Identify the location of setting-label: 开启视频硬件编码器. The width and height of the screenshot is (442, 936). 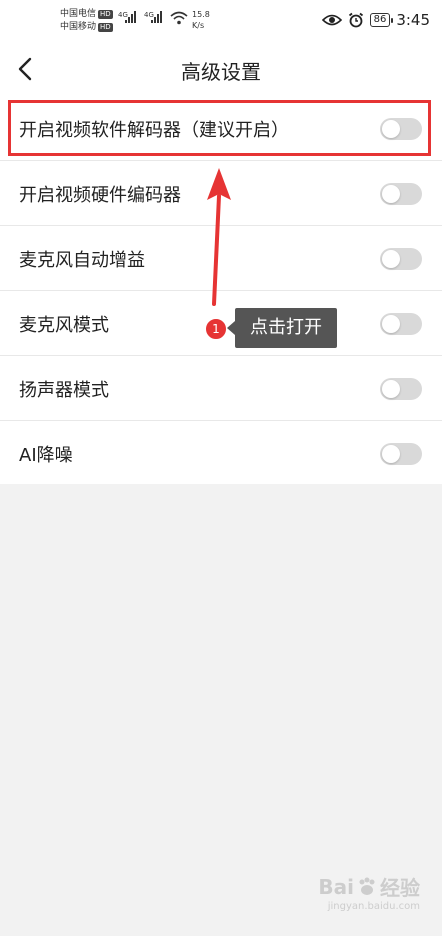
(100, 195).